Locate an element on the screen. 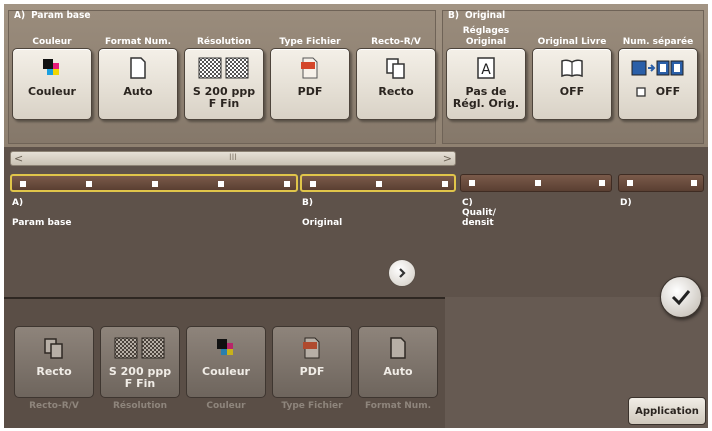 Image resolution: width=712 pixels, height=431 pixels. checkmark-icon is located at coordinates (681, 298).